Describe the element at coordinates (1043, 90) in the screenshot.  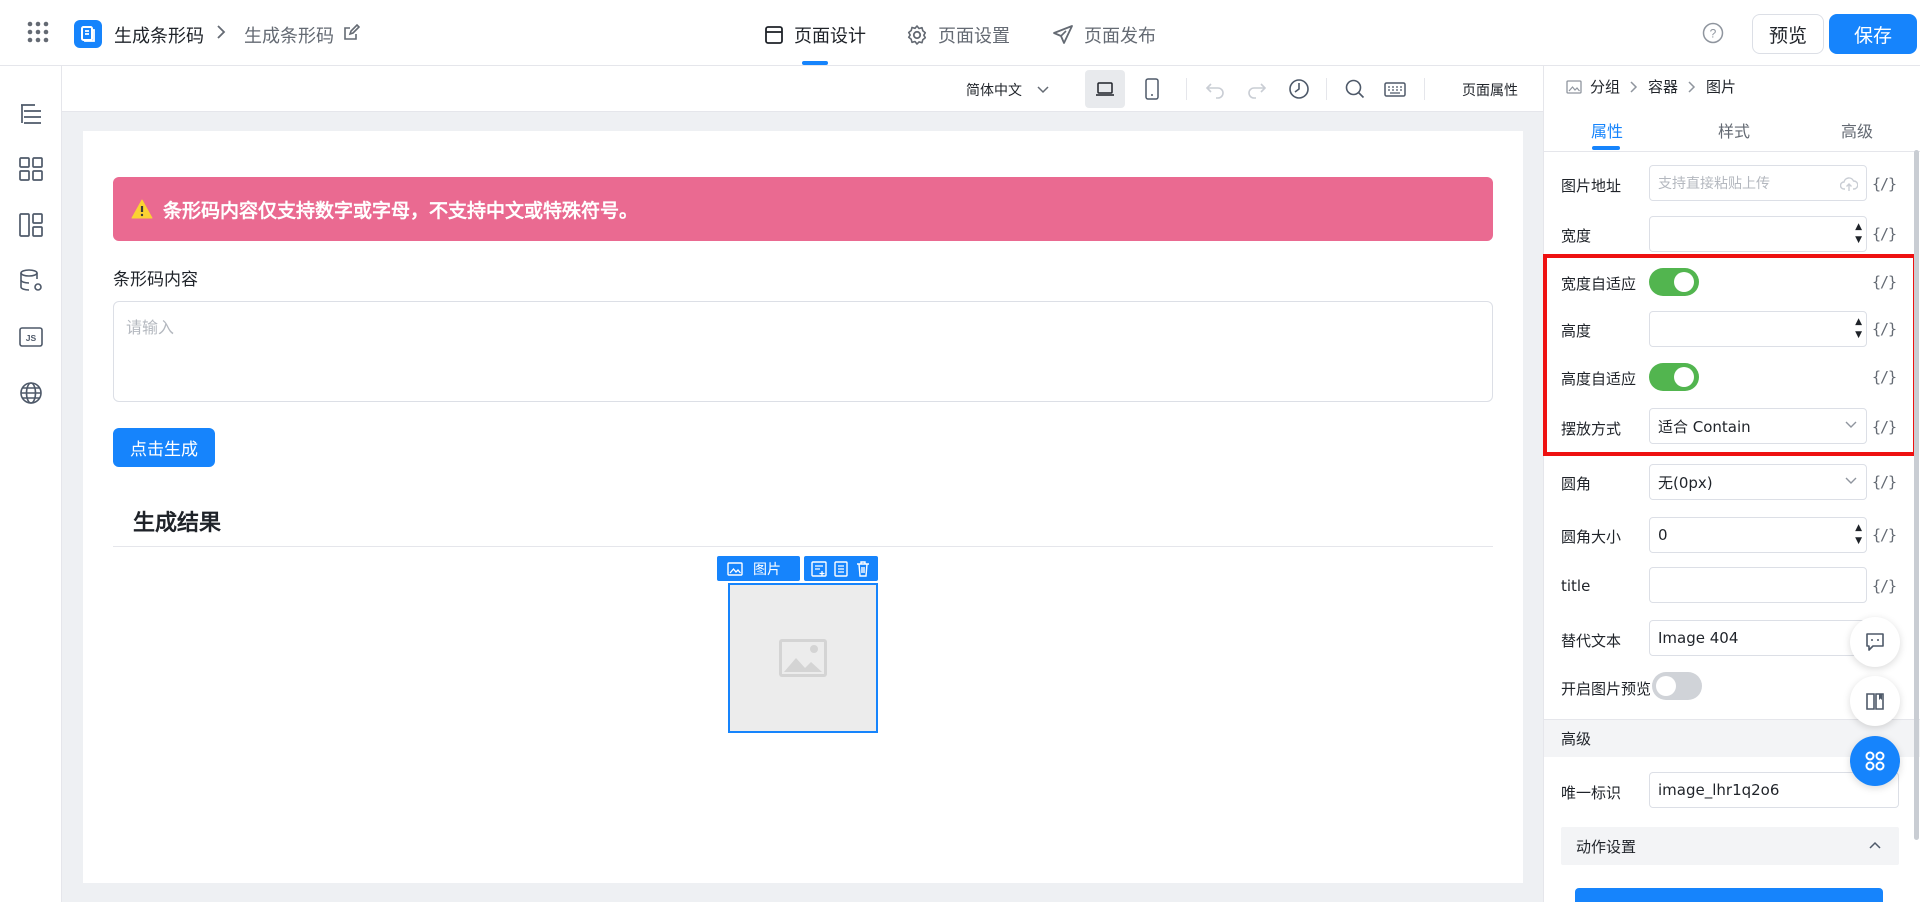
I see `chevron-down-icon` at that location.